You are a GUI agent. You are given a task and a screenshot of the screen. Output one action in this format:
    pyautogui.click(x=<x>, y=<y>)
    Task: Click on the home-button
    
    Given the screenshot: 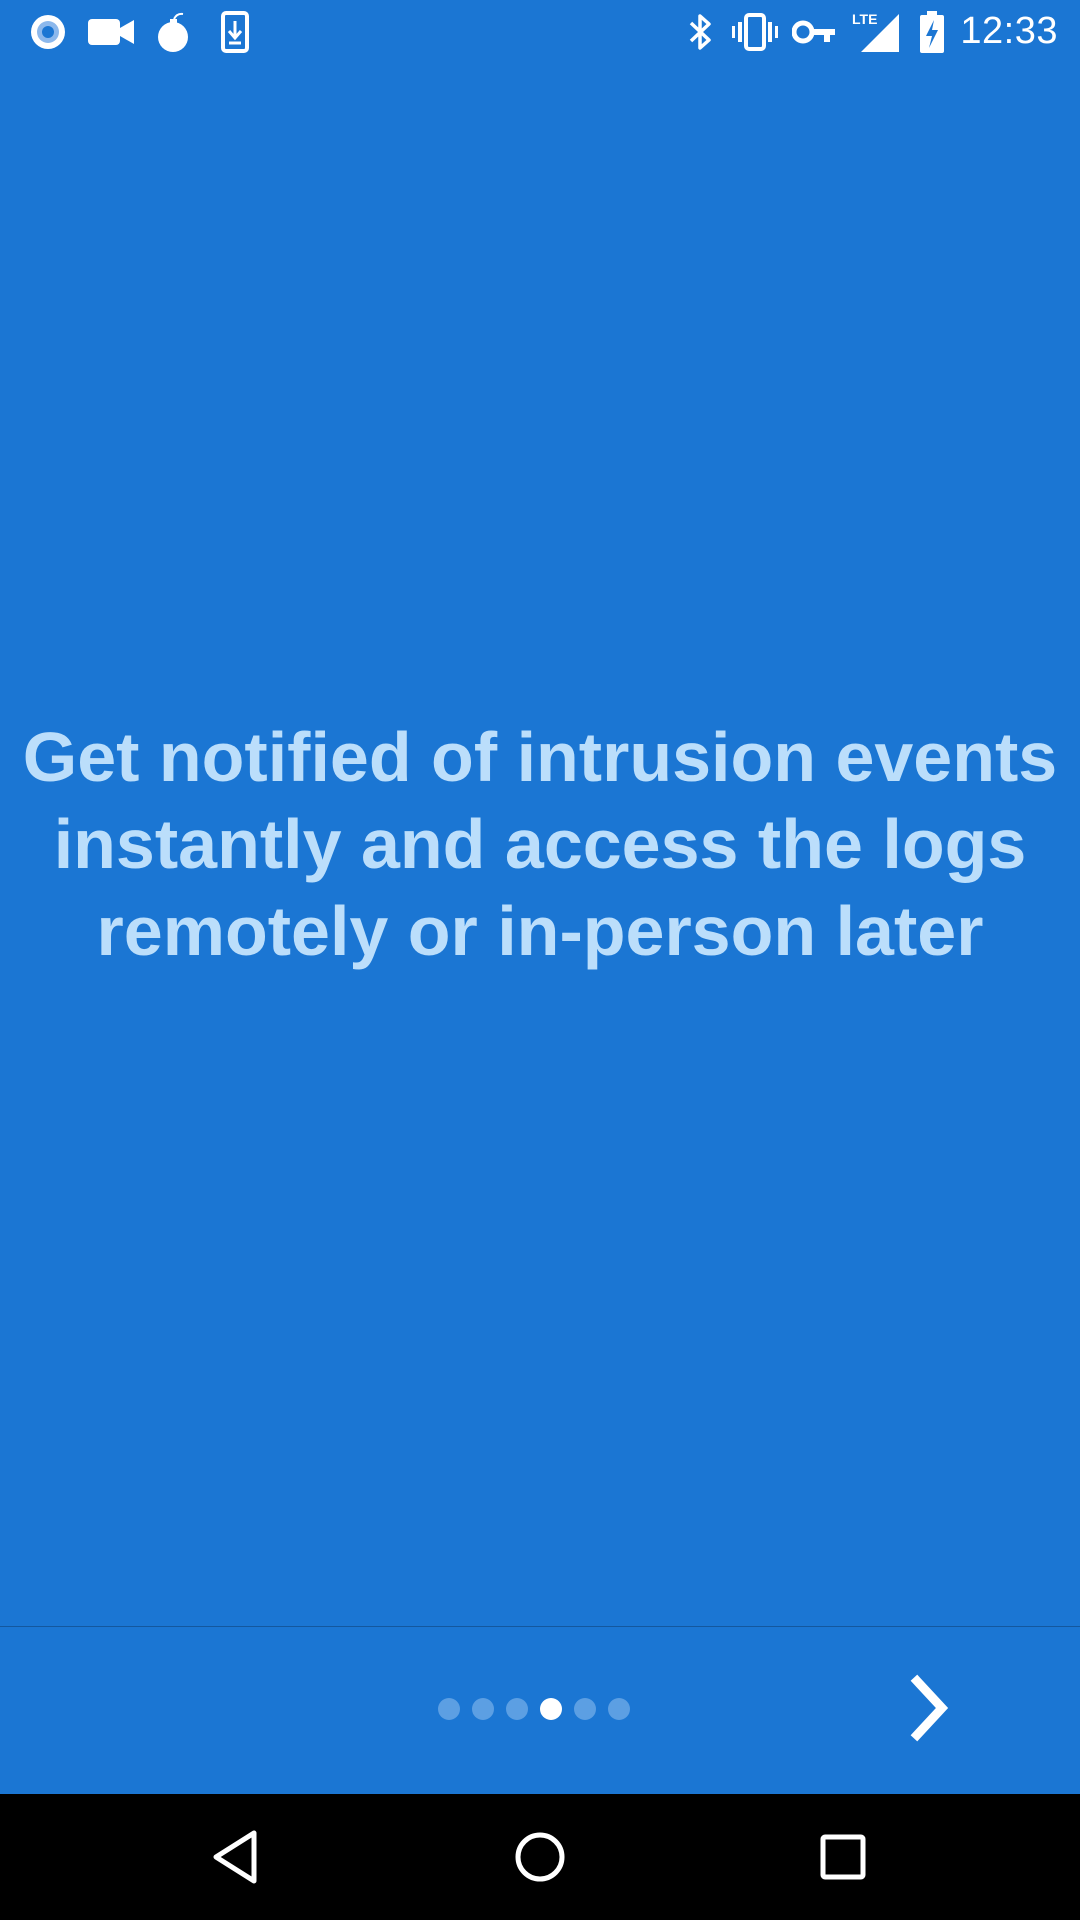 What is the action you would take?
    pyautogui.click(x=540, y=1857)
    